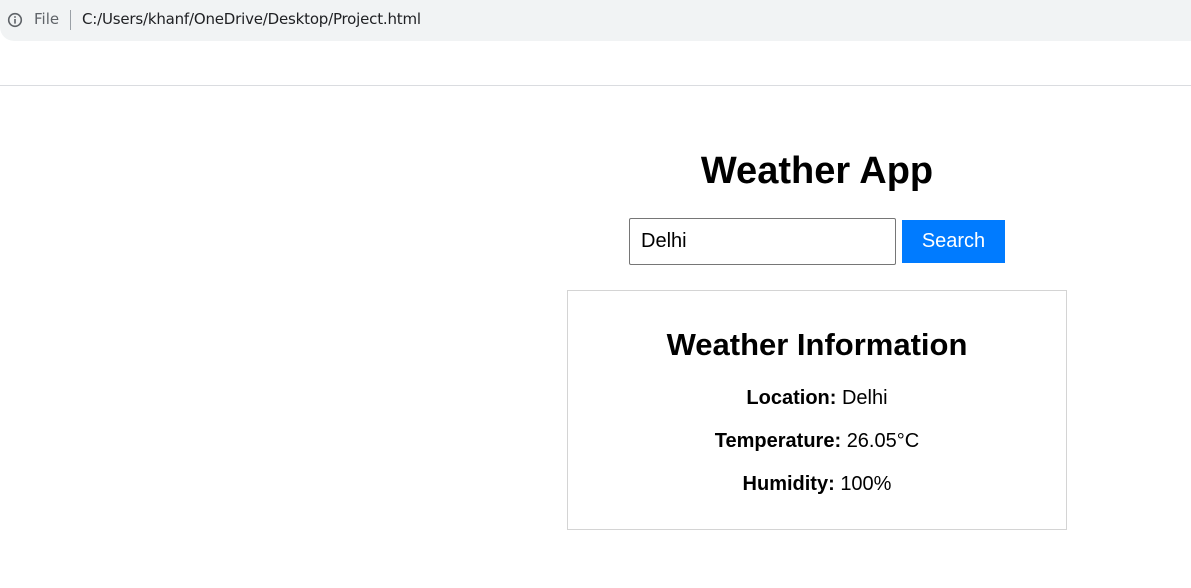  I want to click on temperature-value: 26.05°C, so click(883, 441).